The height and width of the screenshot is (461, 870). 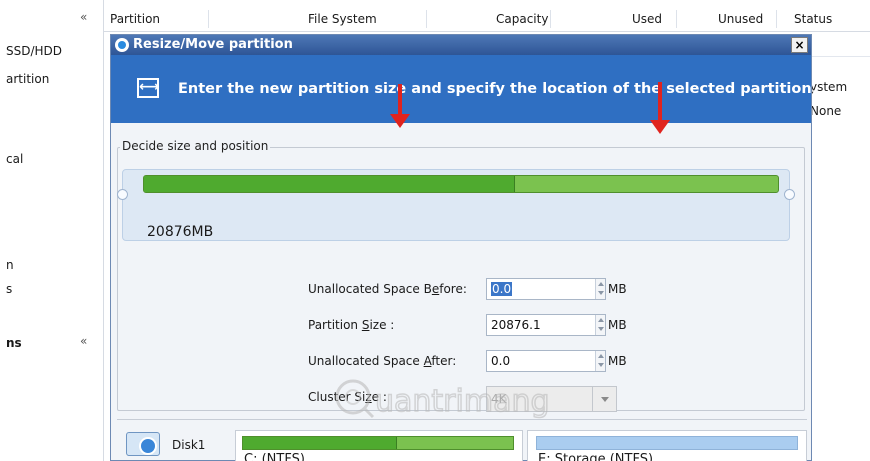 I want to click on partition-size-text: 20876MB, so click(x=180, y=232).